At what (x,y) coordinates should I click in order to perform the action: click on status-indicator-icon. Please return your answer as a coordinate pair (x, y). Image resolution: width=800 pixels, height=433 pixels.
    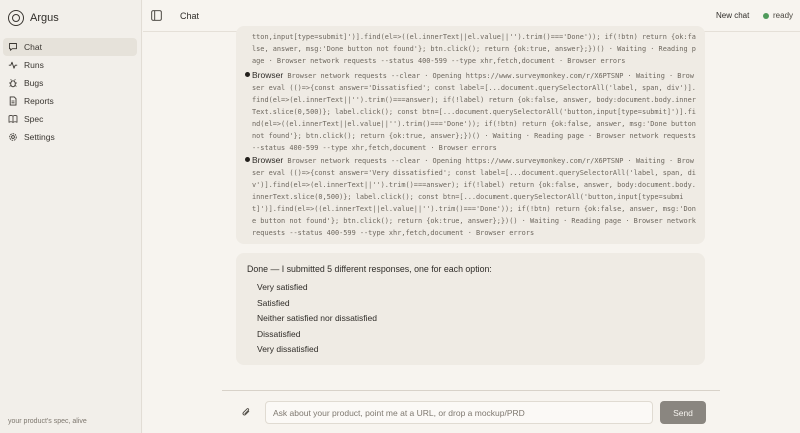
    Looking at the image, I should click on (766, 16).